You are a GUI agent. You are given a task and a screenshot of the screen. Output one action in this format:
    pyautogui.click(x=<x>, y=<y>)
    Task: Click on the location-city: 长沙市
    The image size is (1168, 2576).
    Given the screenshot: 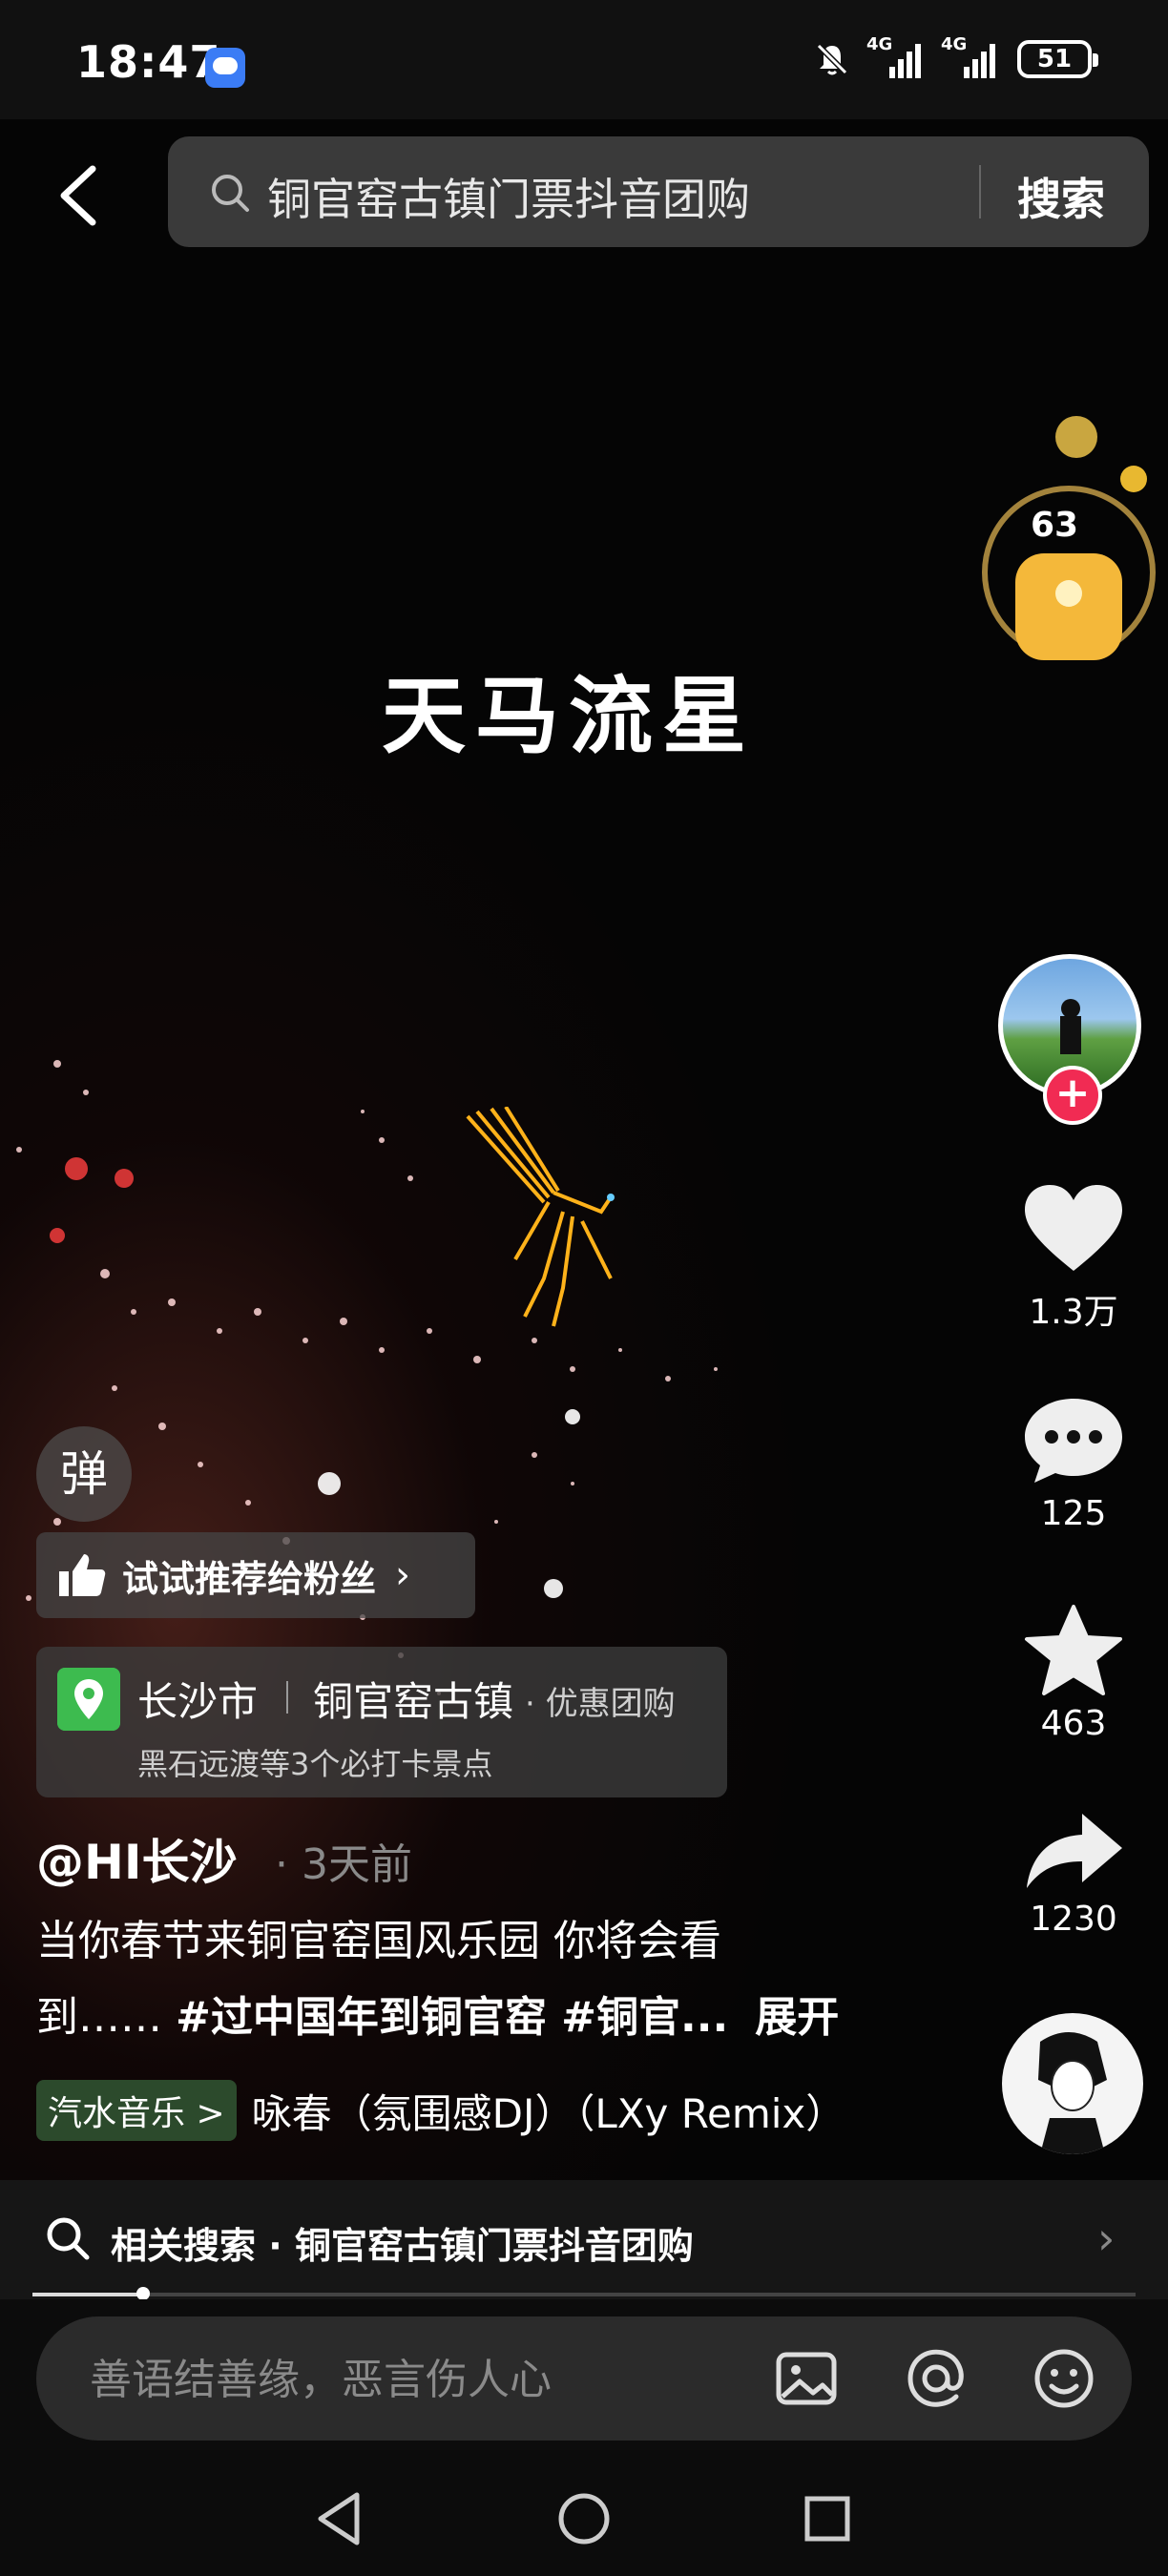 What is the action you would take?
    pyautogui.click(x=198, y=1701)
    